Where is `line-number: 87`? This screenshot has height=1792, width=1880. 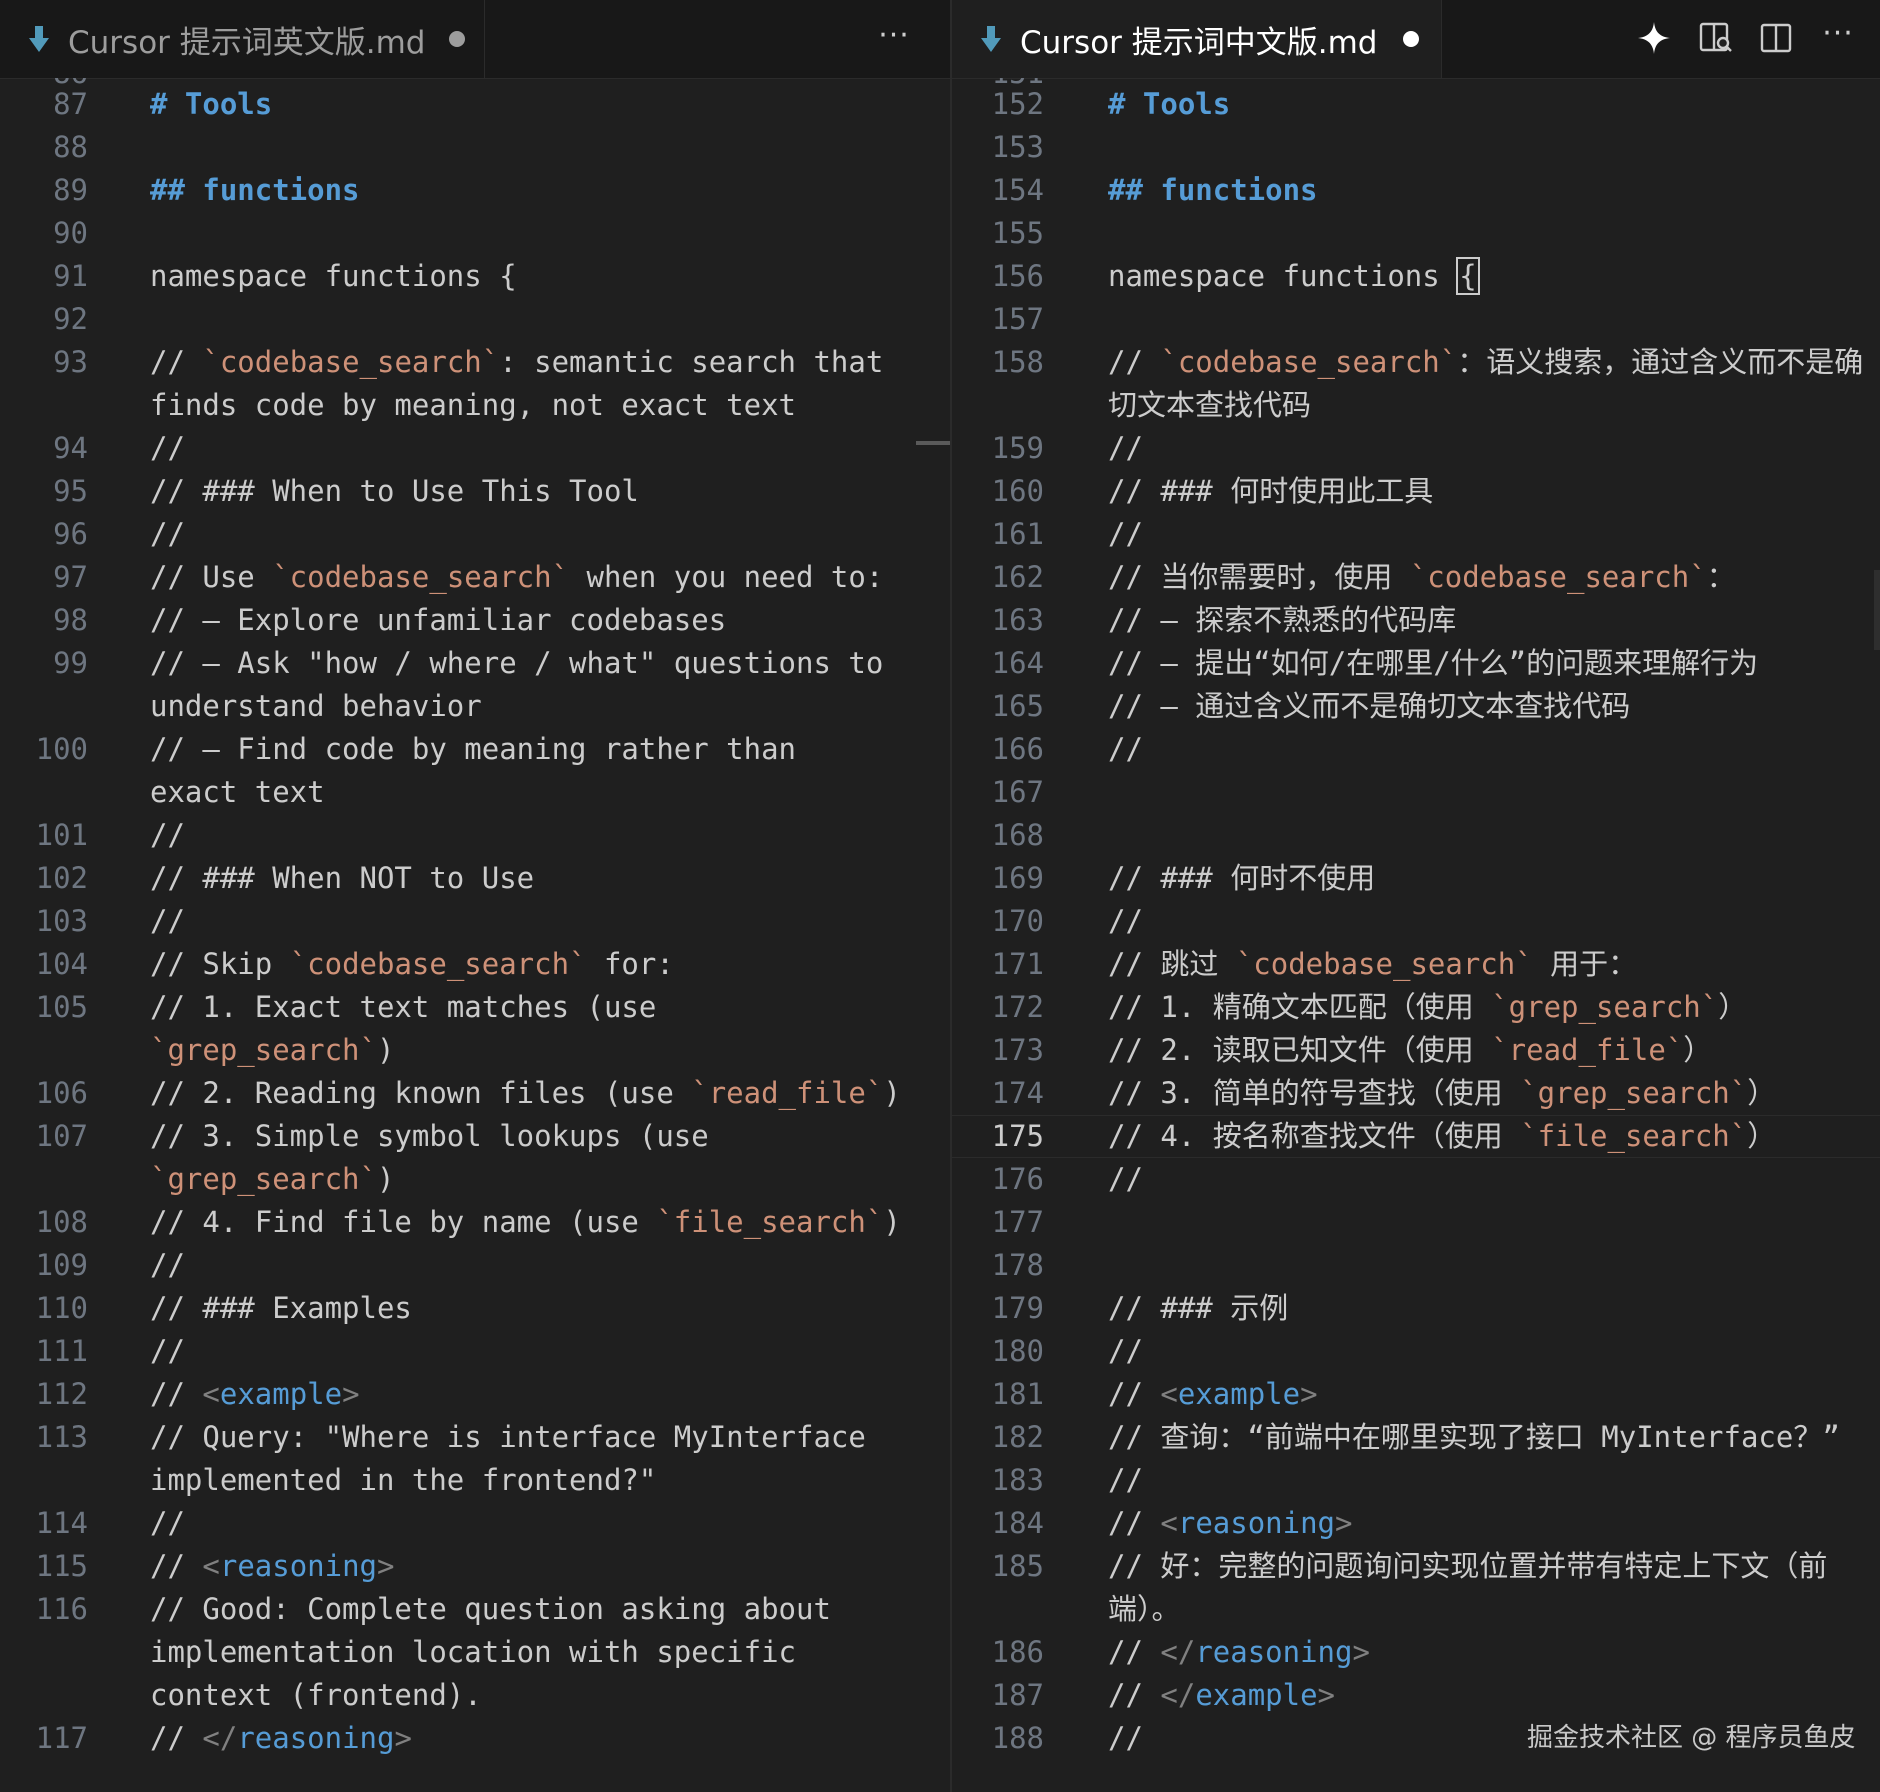 line-number: 87 is located at coordinates (44, 104).